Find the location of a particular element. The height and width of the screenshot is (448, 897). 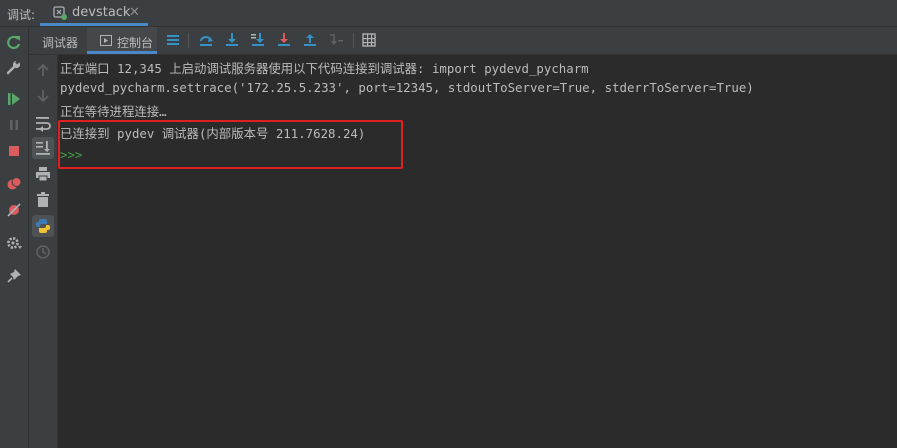

show-execution-point-icon is located at coordinates (206, 40).